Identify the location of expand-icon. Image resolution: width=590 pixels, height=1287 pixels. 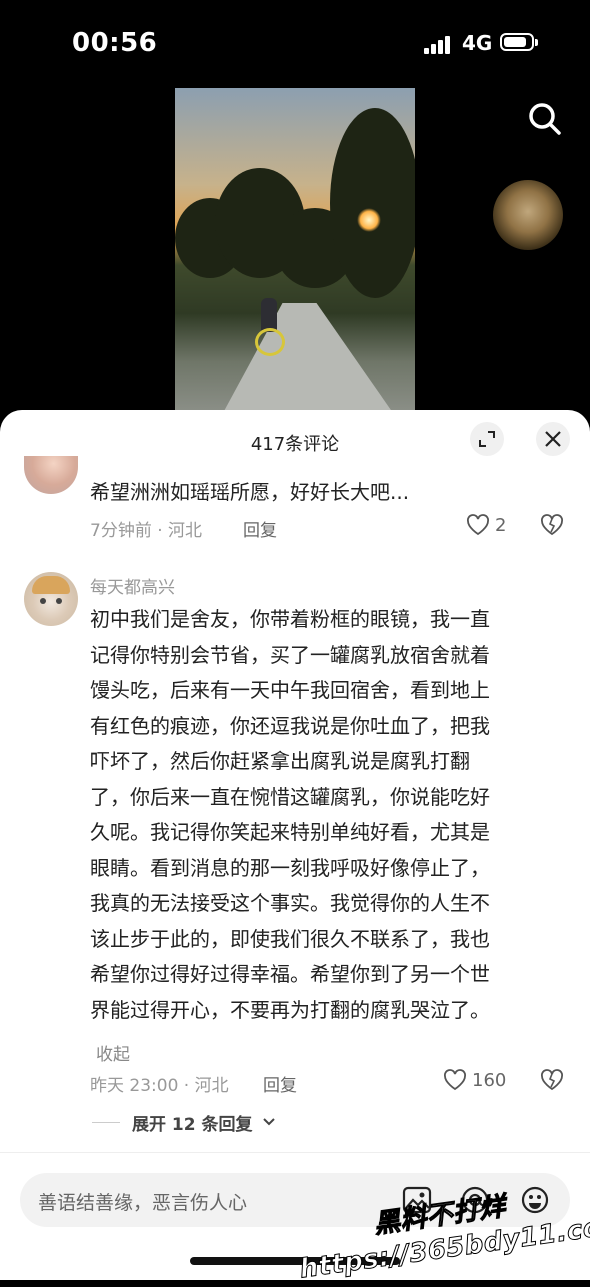
(487, 439).